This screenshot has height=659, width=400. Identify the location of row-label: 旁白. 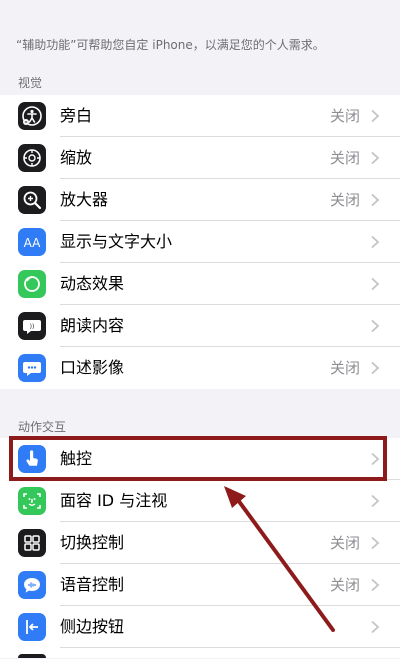
(76, 115).